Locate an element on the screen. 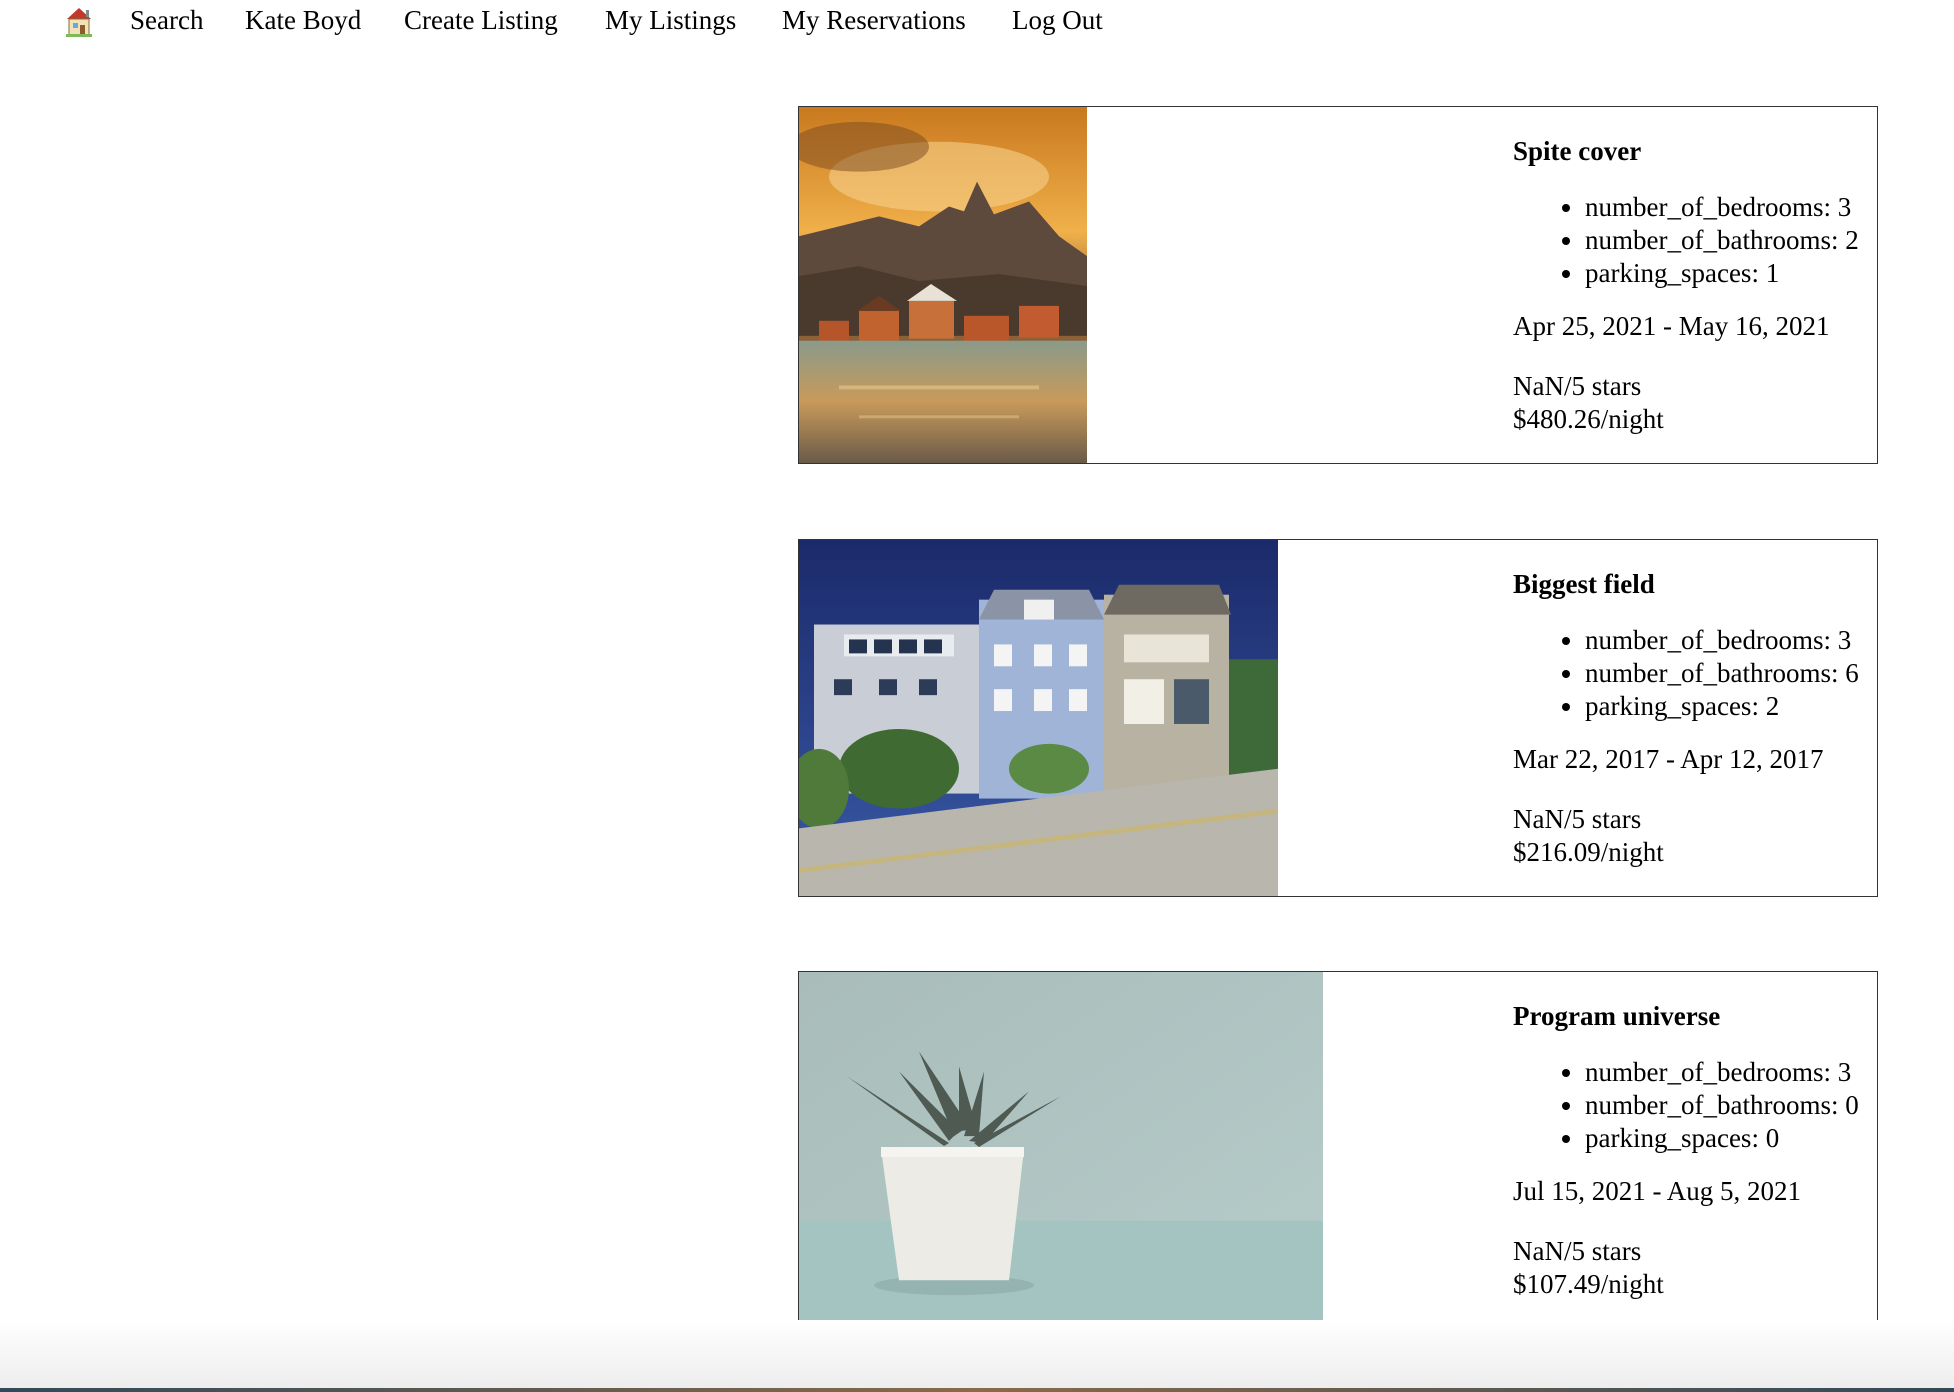 The image size is (1954, 1392). feature-bathrooms: number_of_bathrooms: 2 is located at coordinates (1731, 240).